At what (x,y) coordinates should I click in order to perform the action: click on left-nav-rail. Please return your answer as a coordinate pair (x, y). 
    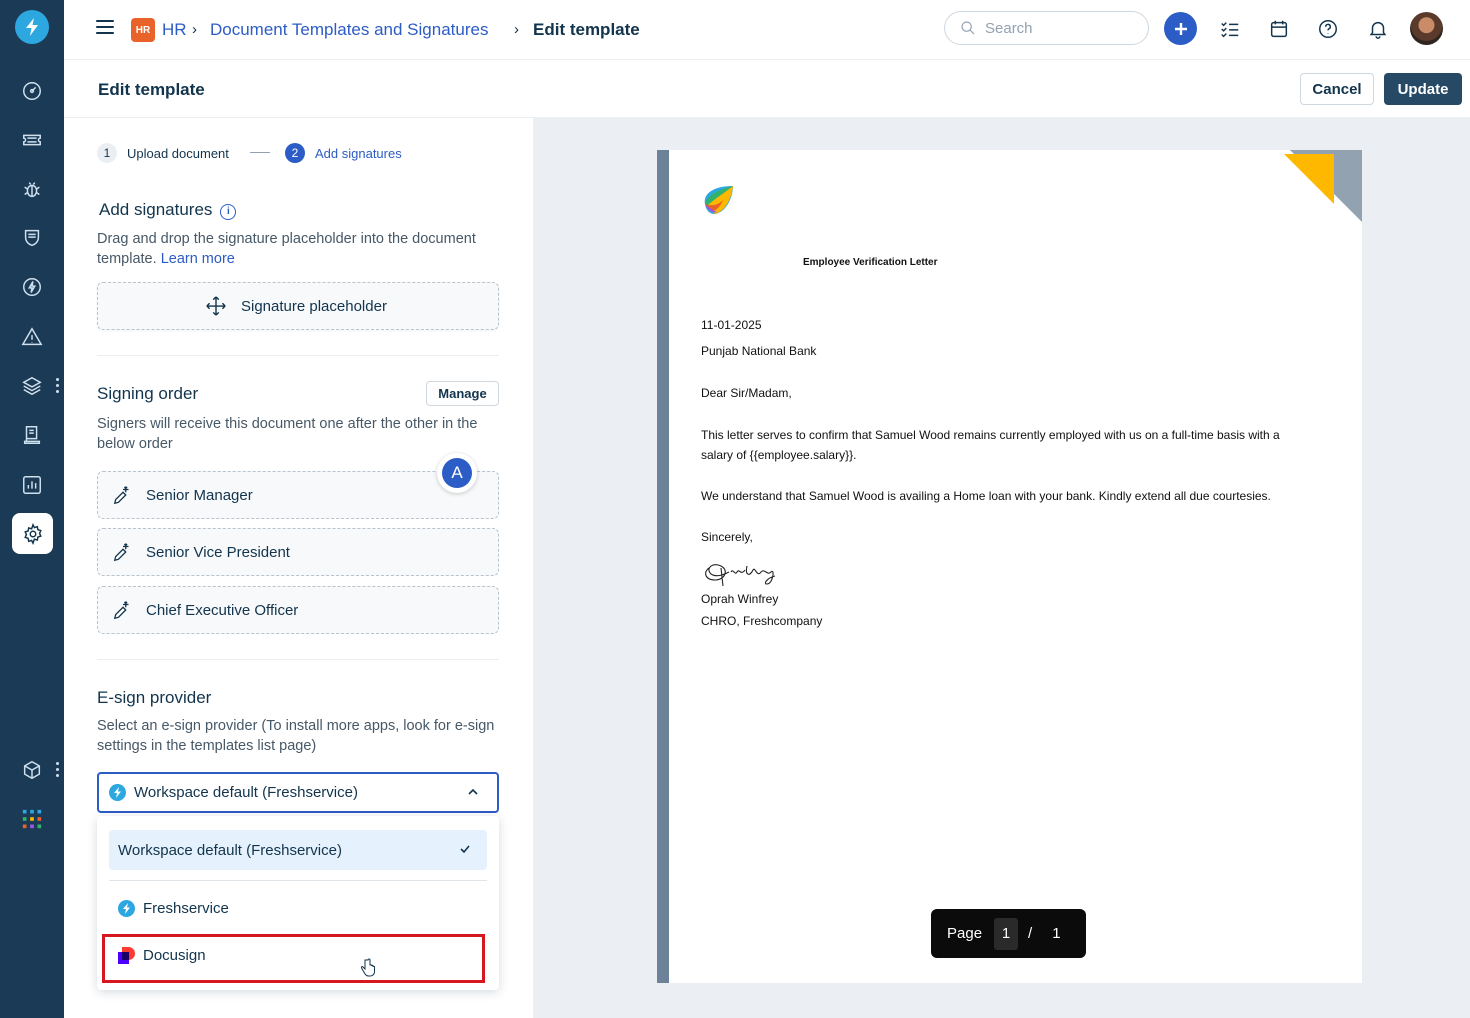
    Looking at the image, I should click on (32, 509).